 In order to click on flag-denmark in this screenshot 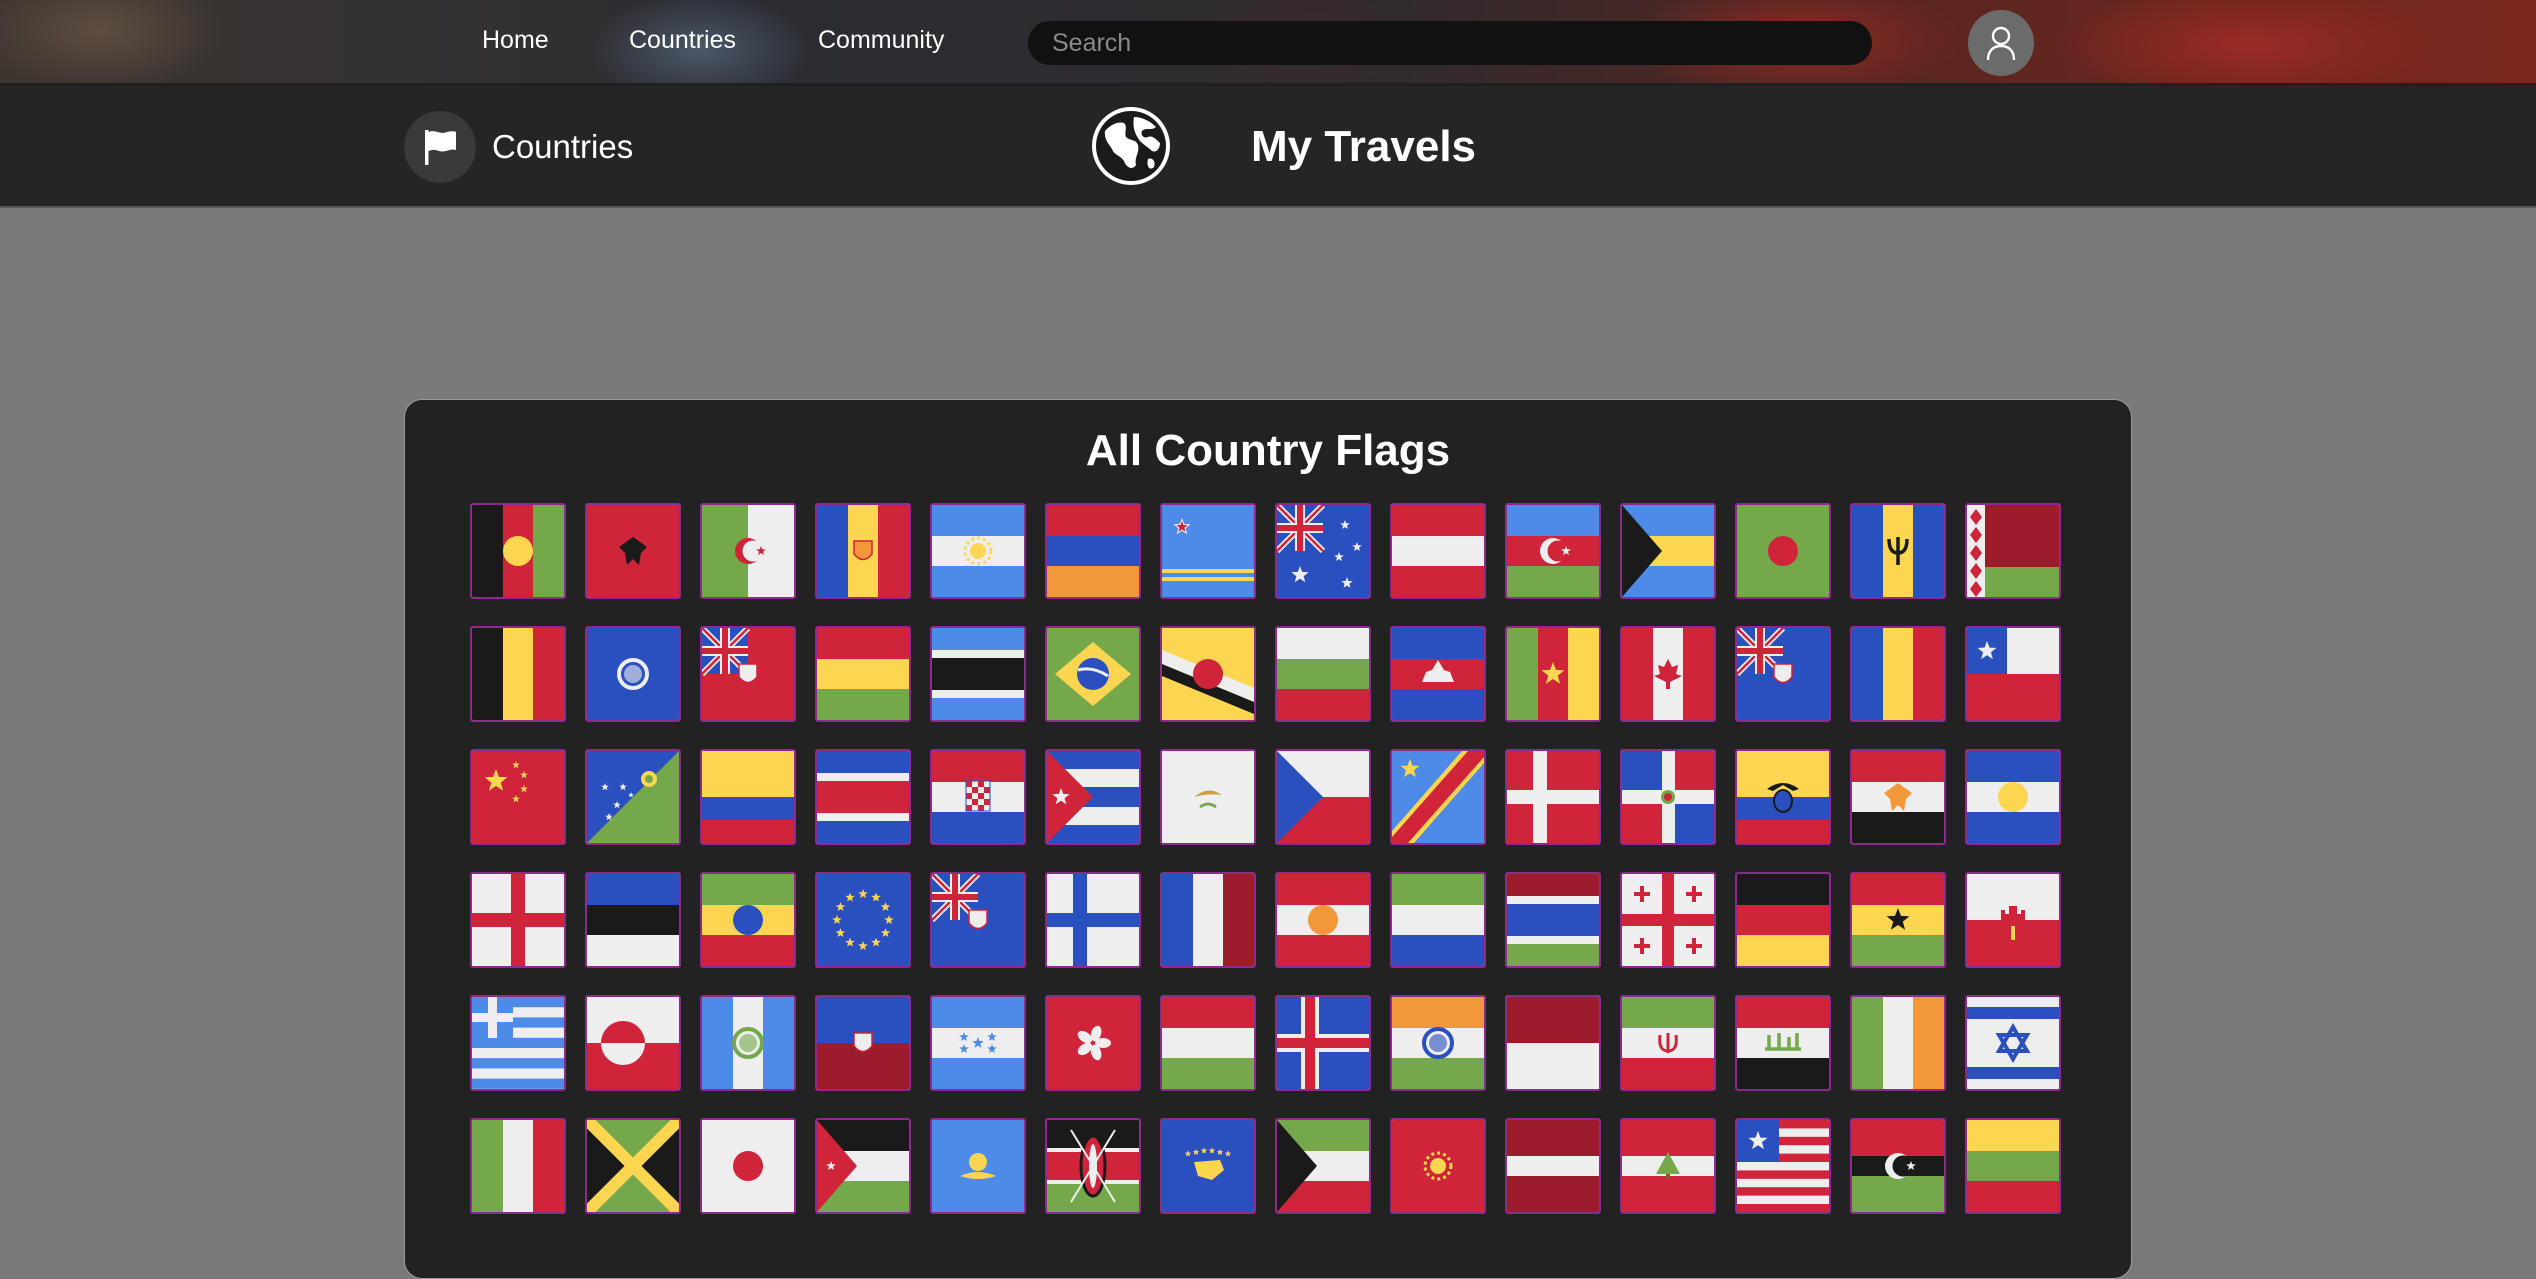, I will do `click(1553, 797)`.